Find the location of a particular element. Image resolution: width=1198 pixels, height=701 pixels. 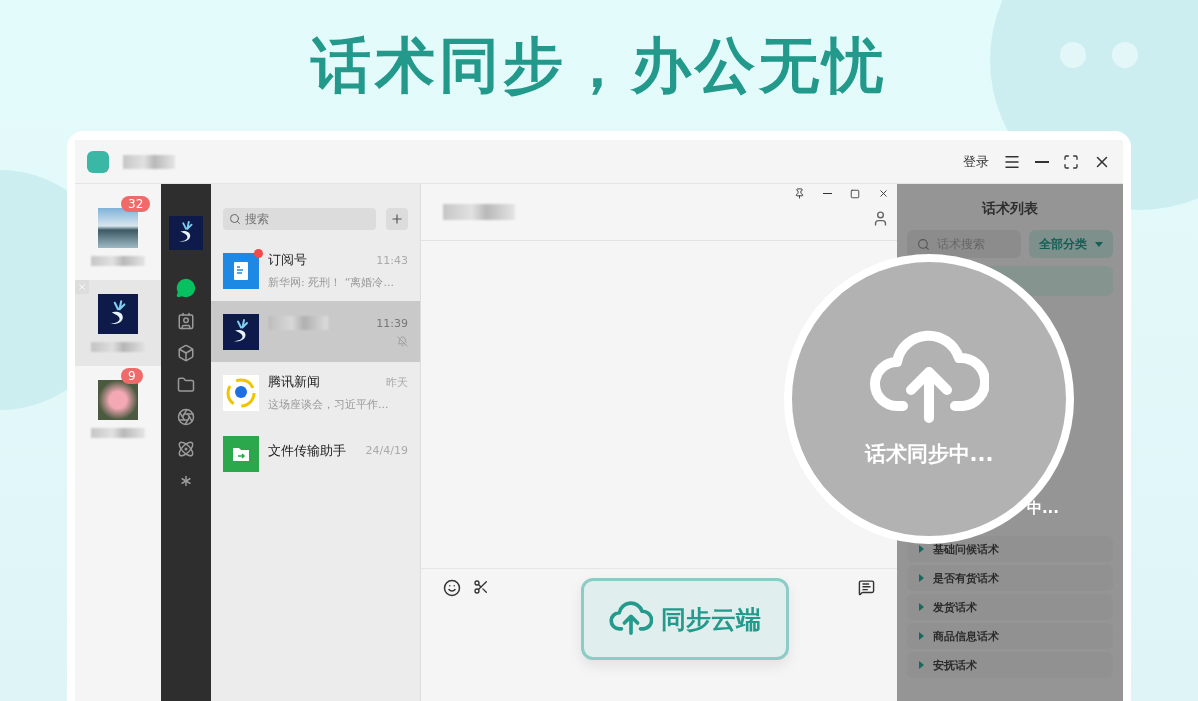

minimize-button is located at coordinates (1042, 161).